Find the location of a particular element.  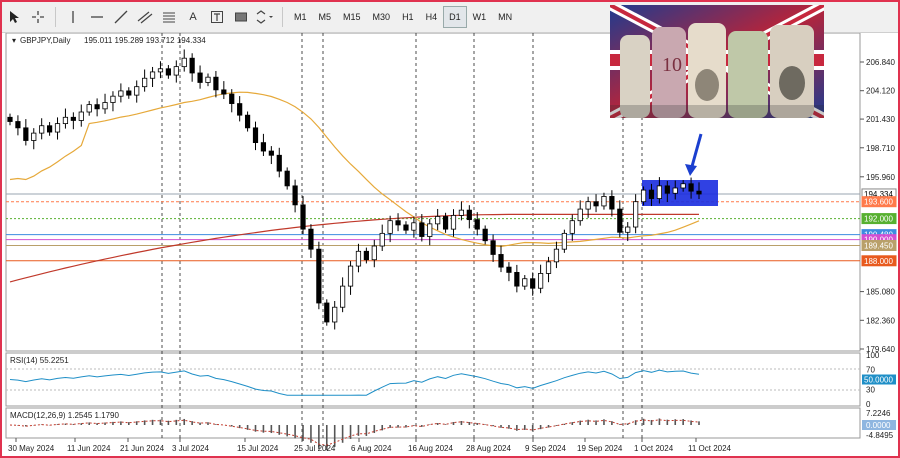

timeframe-w1: W1 is located at coordinates (480, 17).